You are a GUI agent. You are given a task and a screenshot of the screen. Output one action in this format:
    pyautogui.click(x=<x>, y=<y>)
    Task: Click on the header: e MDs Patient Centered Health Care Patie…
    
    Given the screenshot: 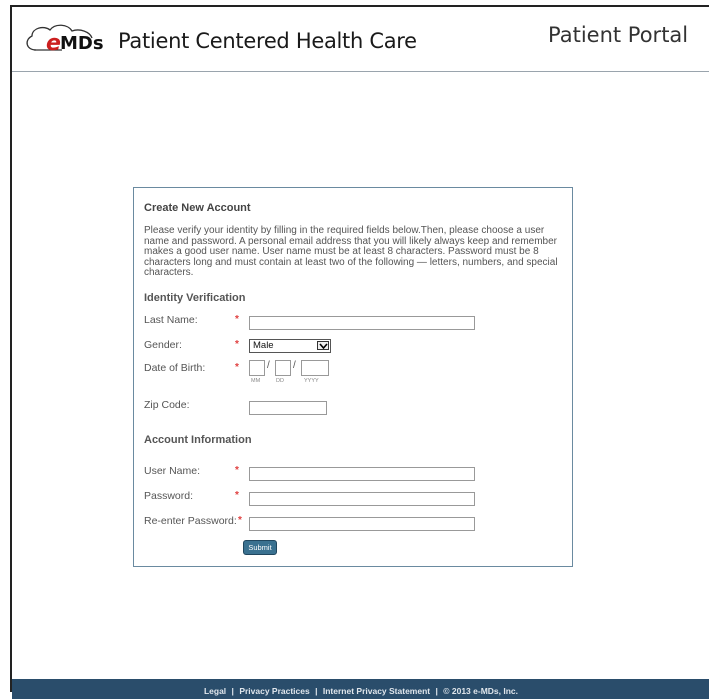 What is the action you would take?
    pyautogui.click(x=360, y=39)
    